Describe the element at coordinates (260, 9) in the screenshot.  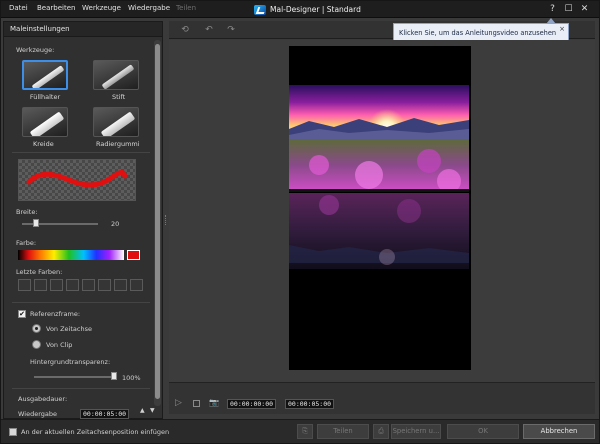
I see `app-logo-icon` at that location.